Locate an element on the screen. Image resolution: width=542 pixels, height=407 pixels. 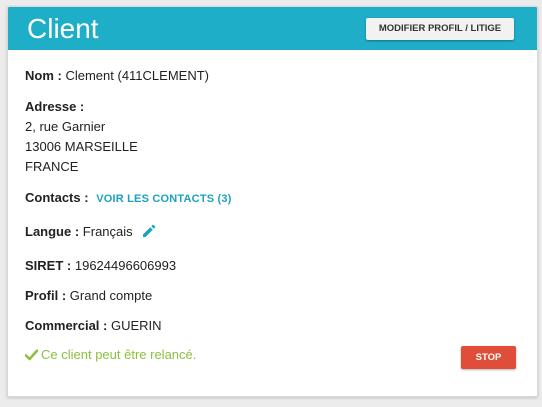
adresse-line-country: FRANCE is located at coordinates (52, 166).